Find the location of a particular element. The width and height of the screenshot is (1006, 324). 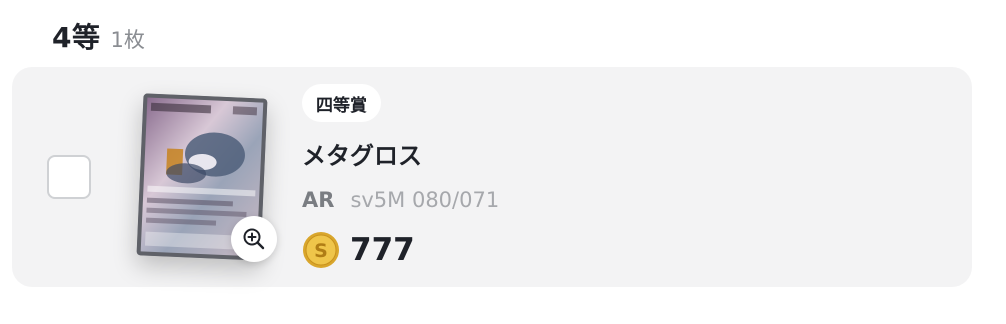

zoom-button is located at coordinates (254, 239).